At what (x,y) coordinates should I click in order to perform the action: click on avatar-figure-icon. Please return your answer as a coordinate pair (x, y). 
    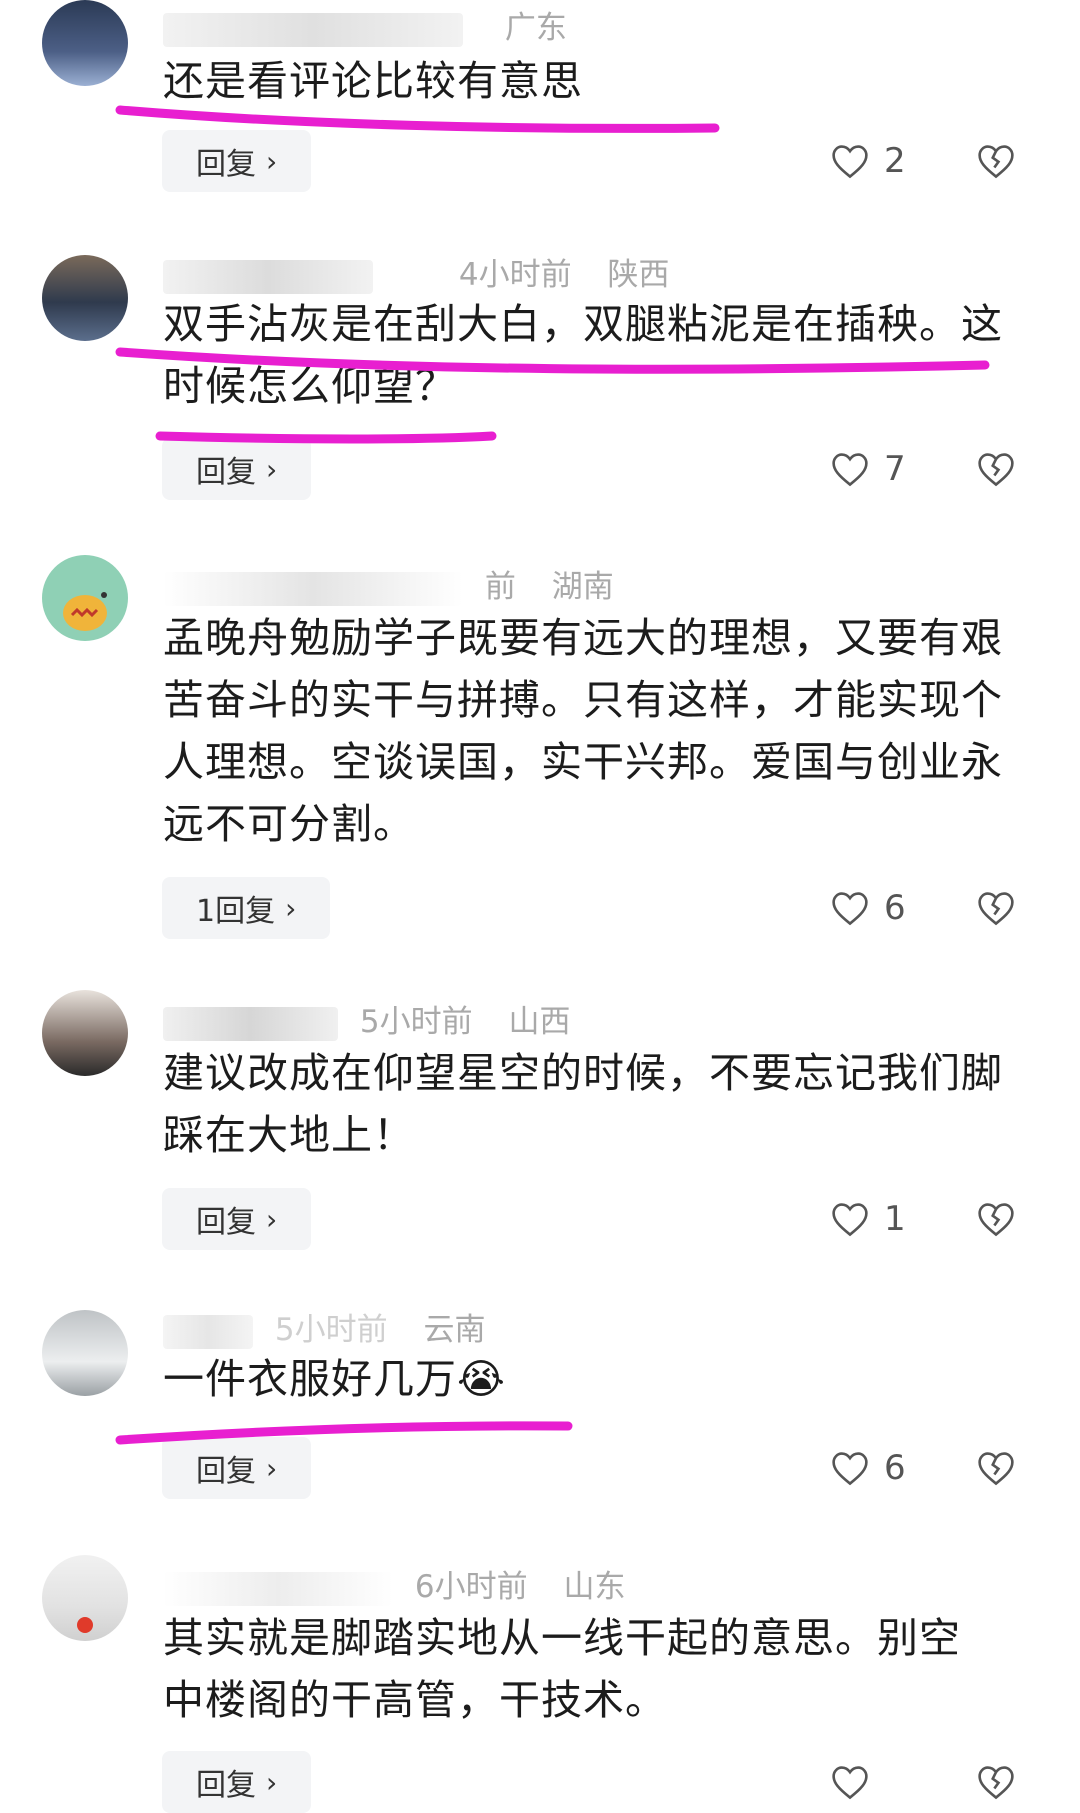
    Looking at the image, I should click on (85, 1625).